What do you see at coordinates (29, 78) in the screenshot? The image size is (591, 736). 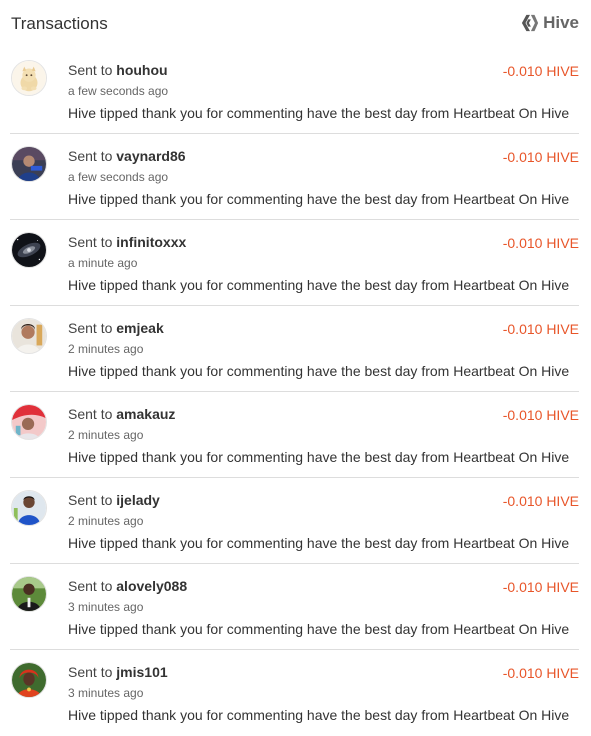 I see `cat-avatar-icon` at bounding box center [29, 78].